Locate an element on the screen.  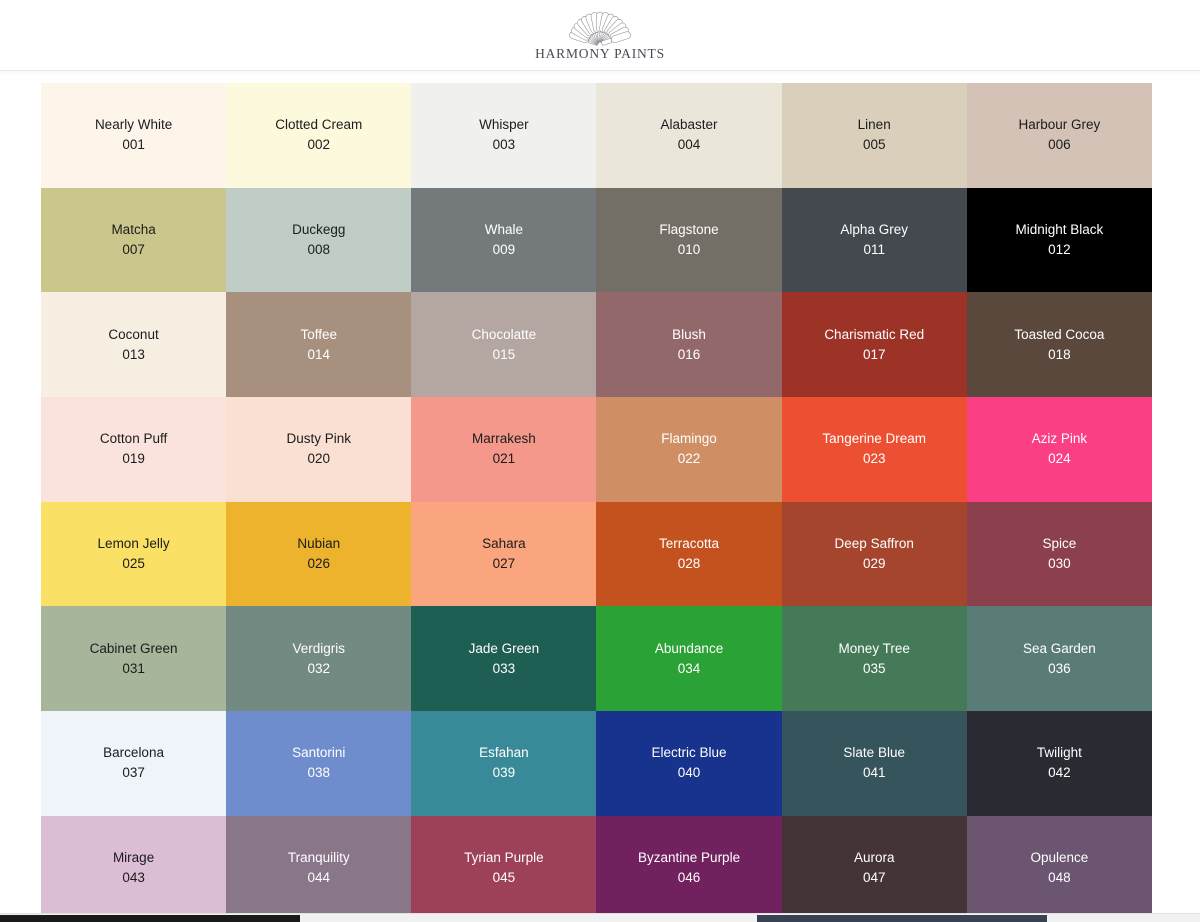
swatch-name: Money Tree is located at coordinates (874, 648).